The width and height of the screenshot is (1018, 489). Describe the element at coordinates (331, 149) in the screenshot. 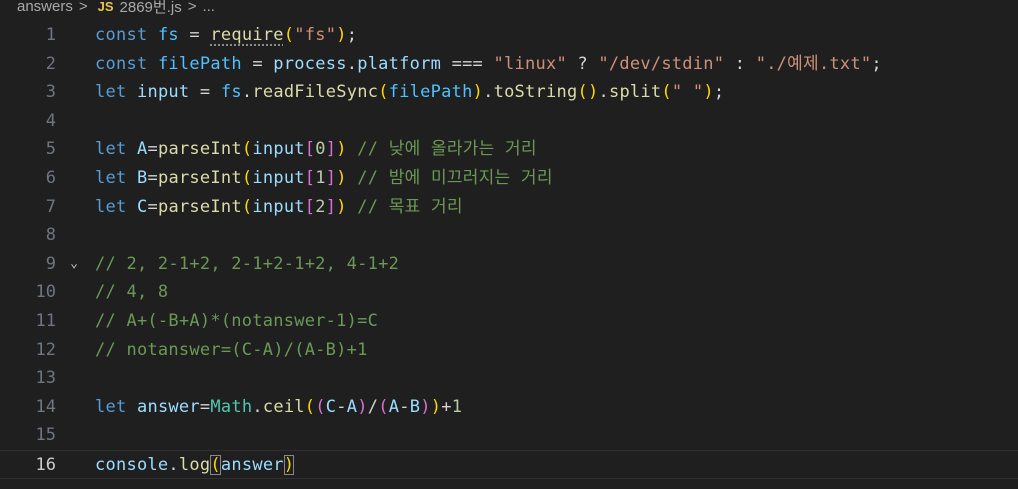

I see `code-token: ]` at that location.